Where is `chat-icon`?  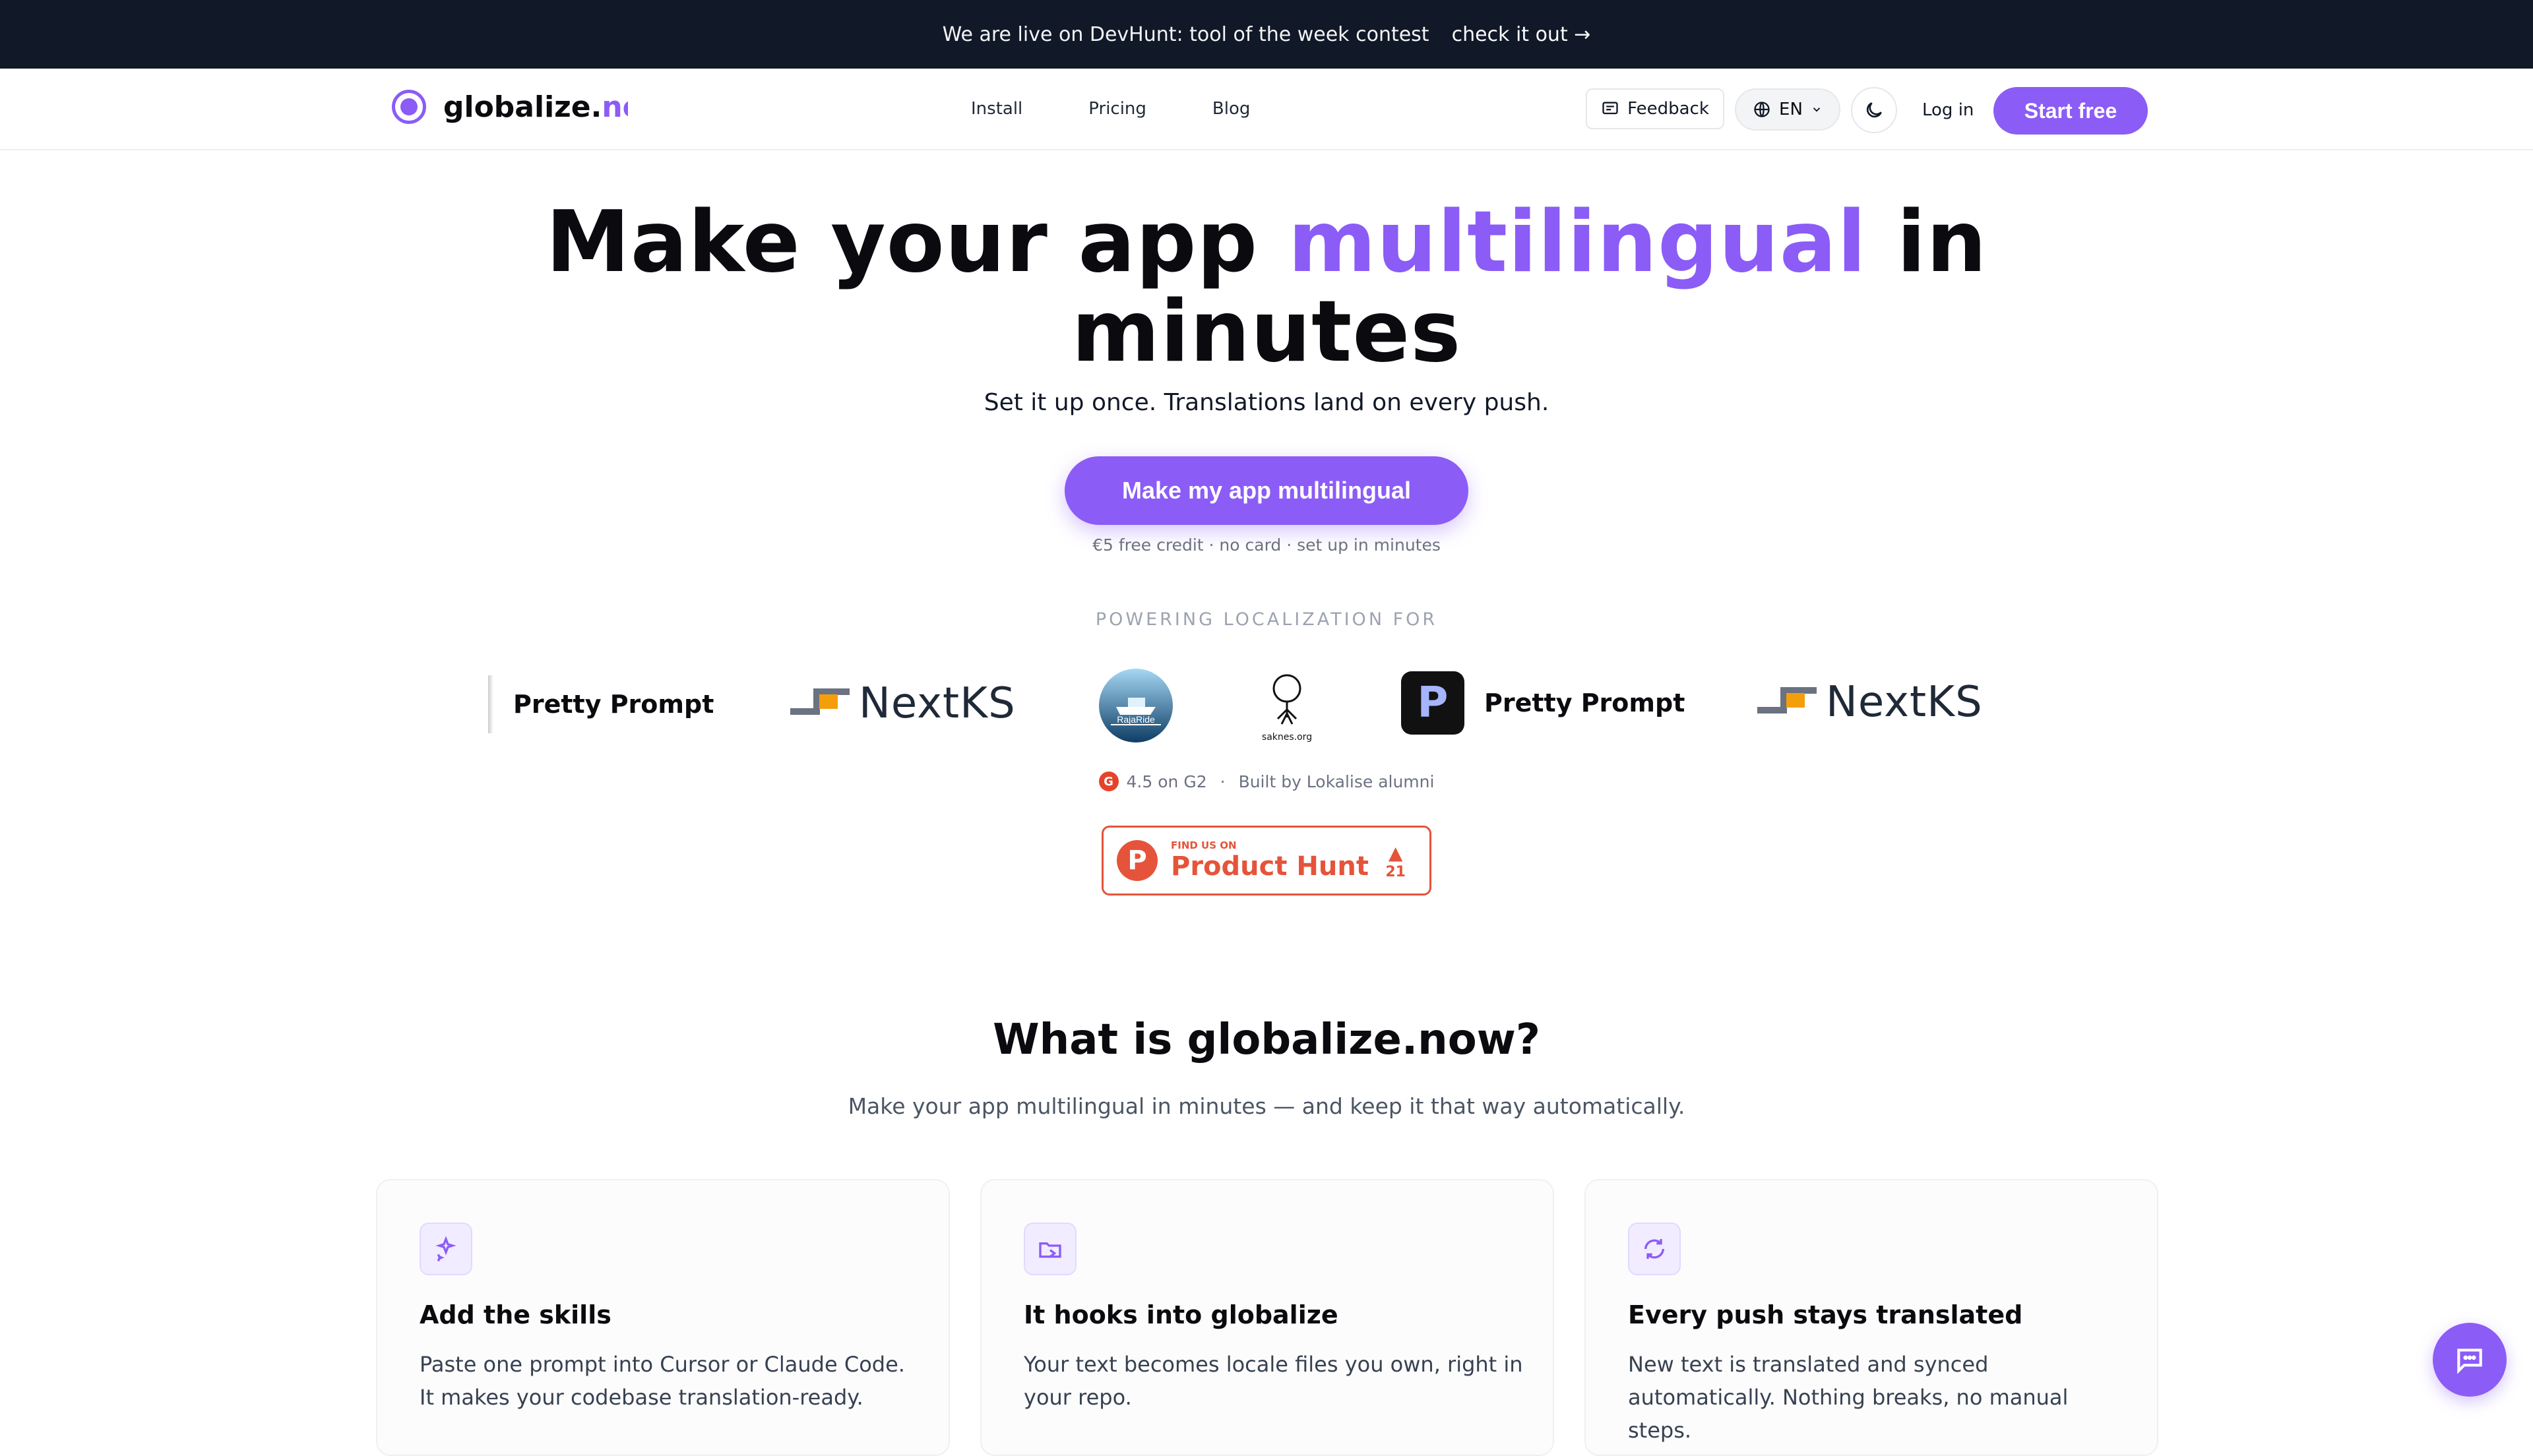
chat-icon is located at coordinates (2469, 1361).